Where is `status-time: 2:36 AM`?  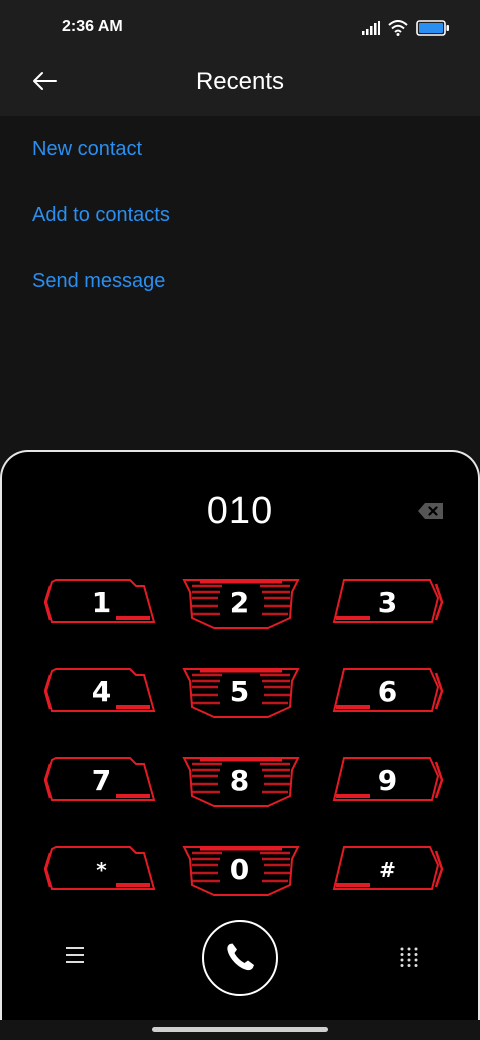
status-time: 2:36 AM is located at coordinates (92, 26).